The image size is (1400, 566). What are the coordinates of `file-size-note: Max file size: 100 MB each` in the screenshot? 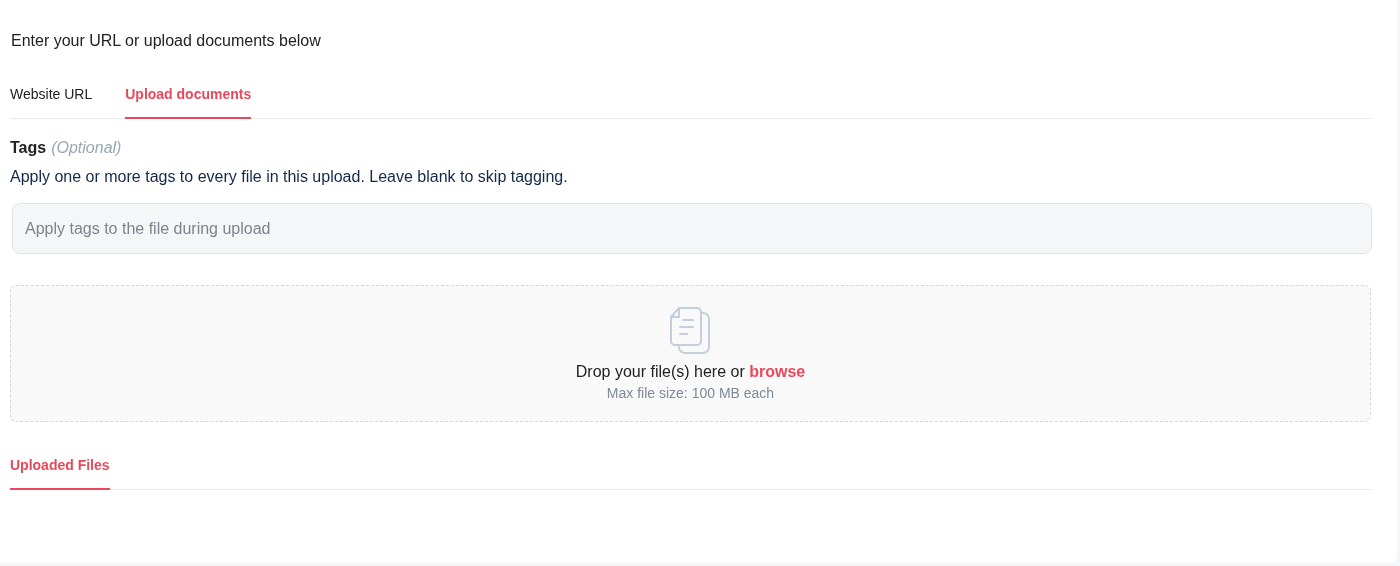 It's located at (690, 392).